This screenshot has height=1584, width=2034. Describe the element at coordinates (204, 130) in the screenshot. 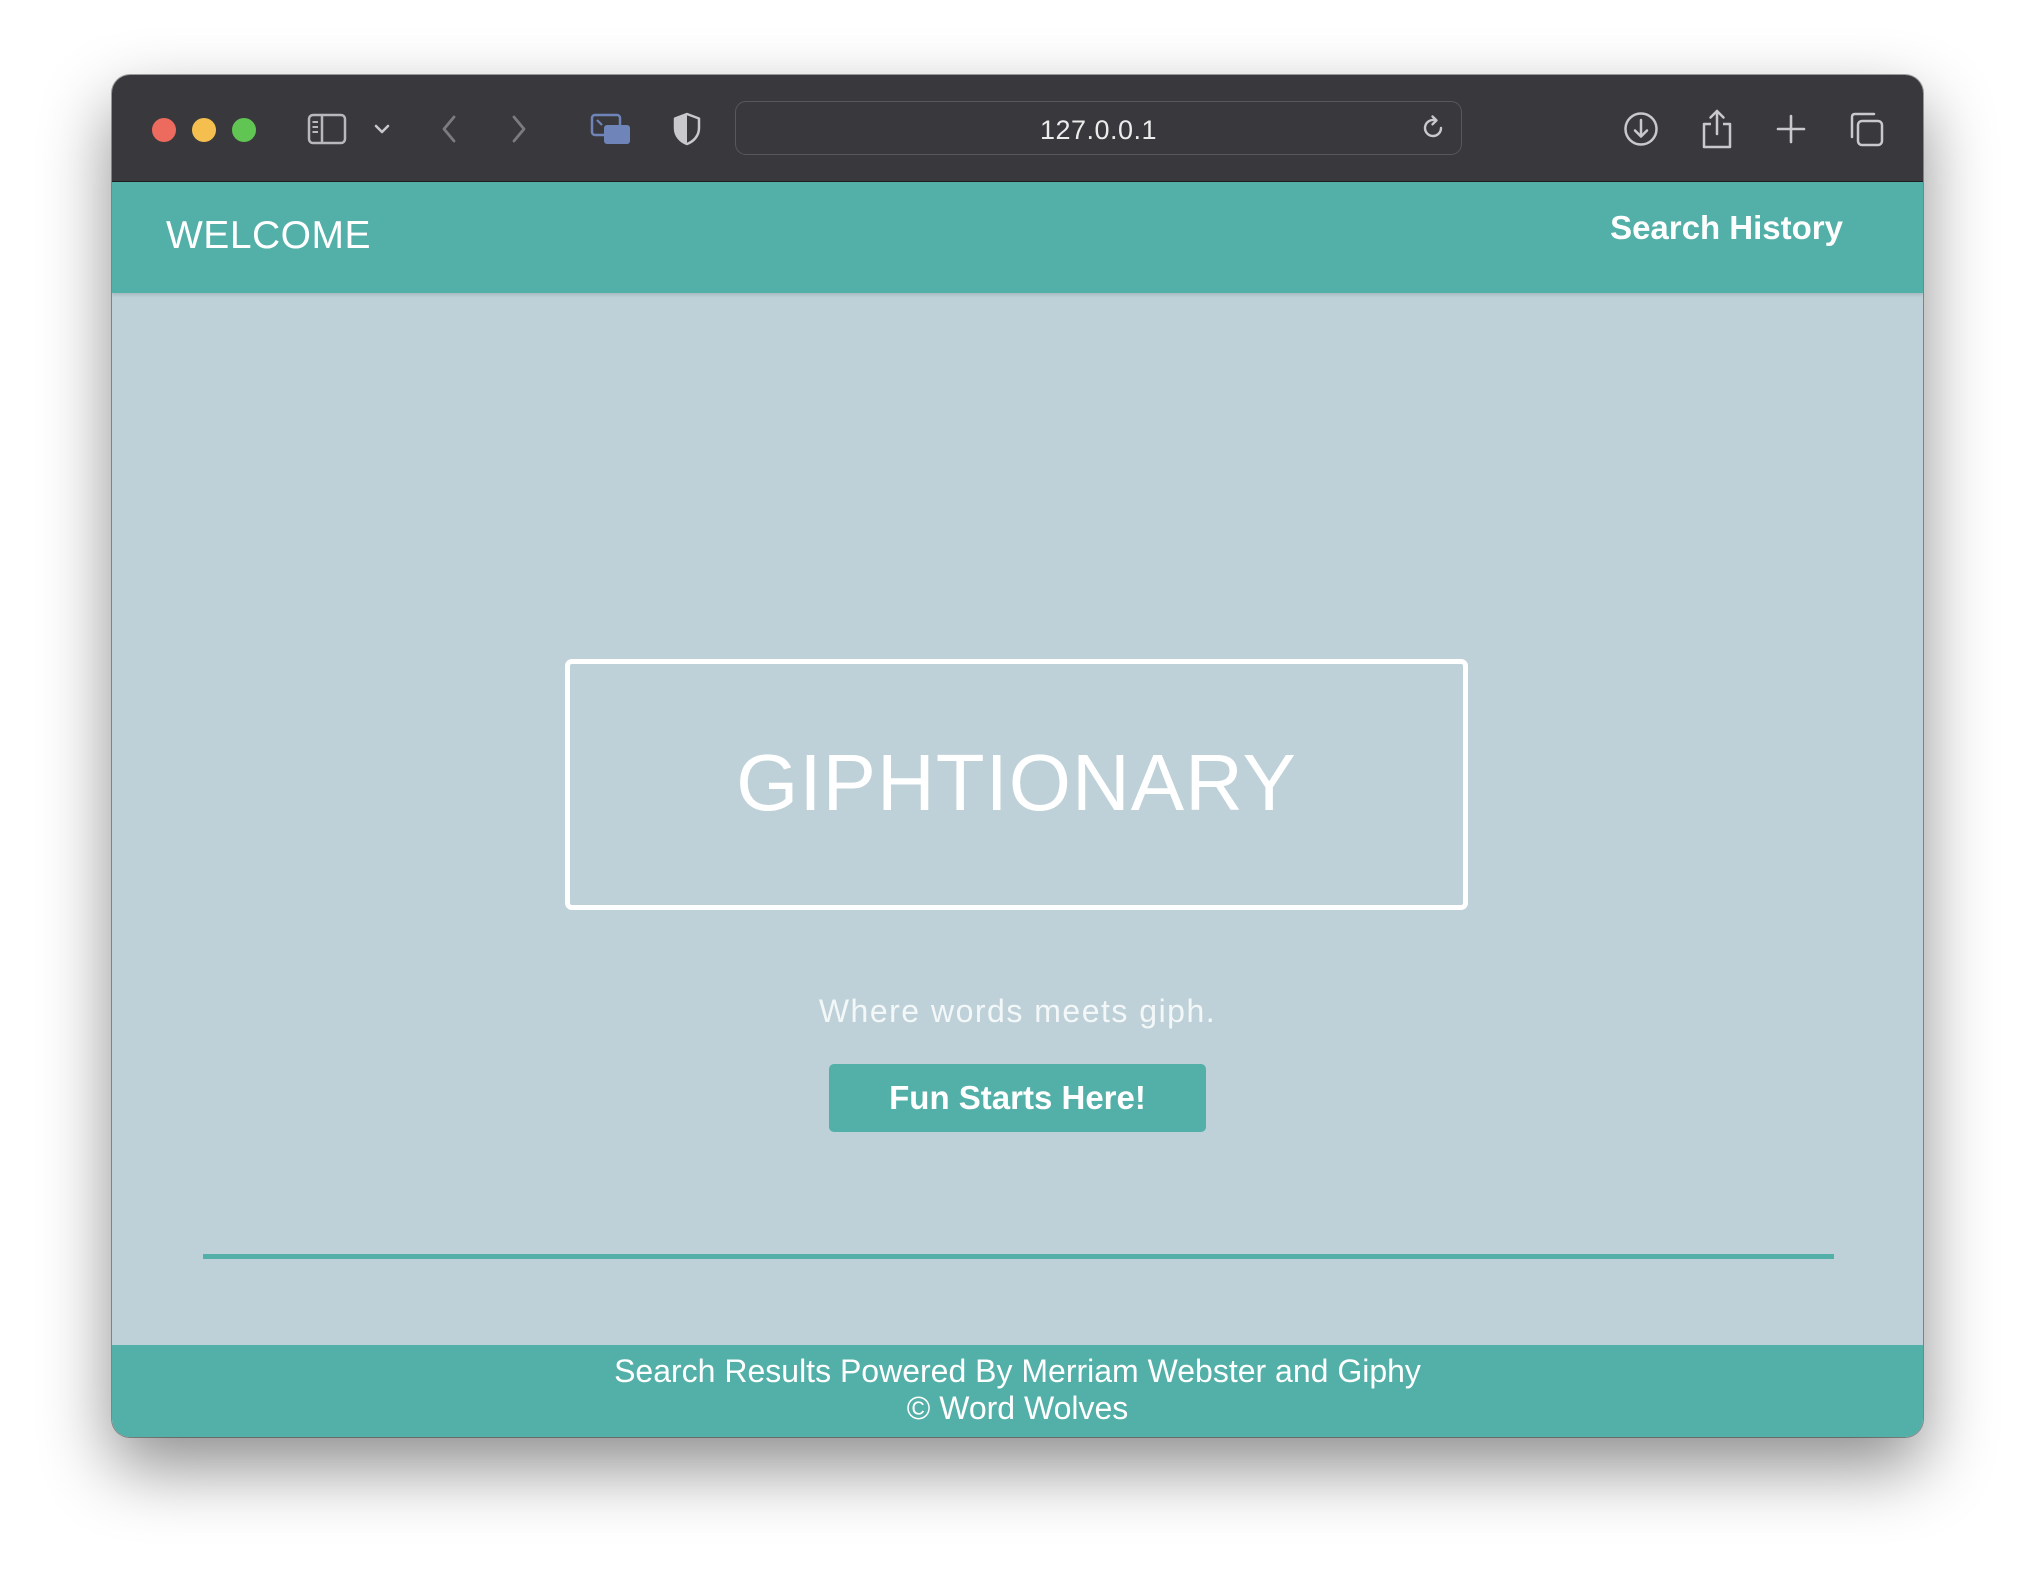

I see `minimize-window-button` at that location.